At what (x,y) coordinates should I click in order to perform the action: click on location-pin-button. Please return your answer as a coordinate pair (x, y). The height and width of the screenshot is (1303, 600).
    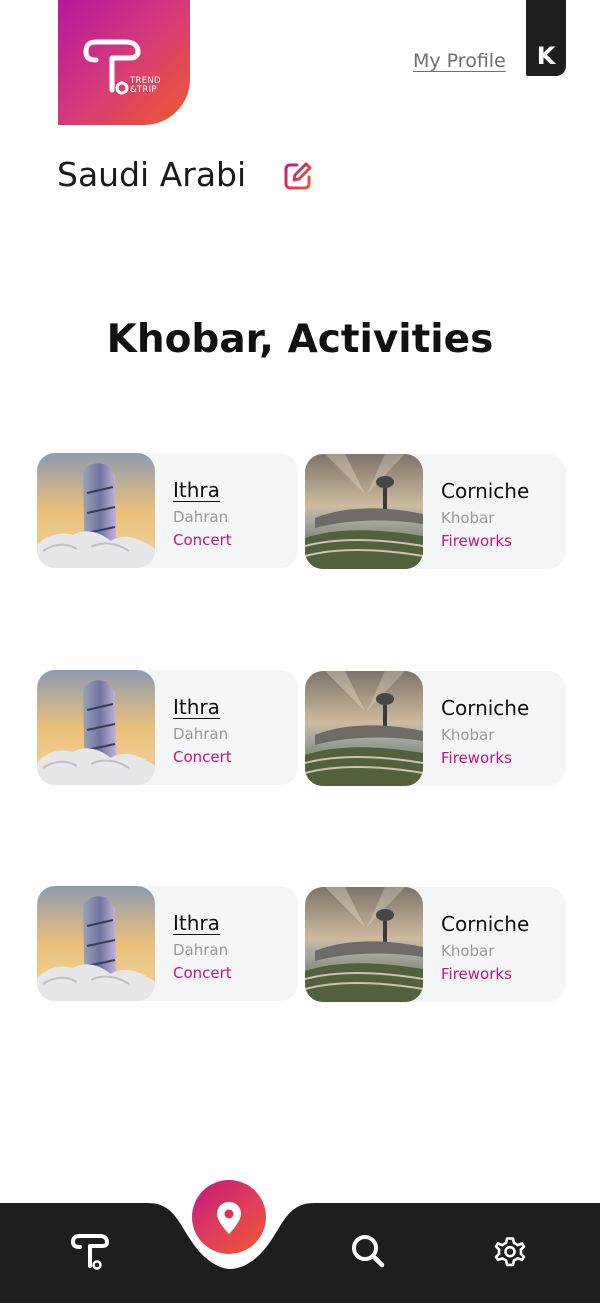
    Looking at the image, I should click on (229, 1217).